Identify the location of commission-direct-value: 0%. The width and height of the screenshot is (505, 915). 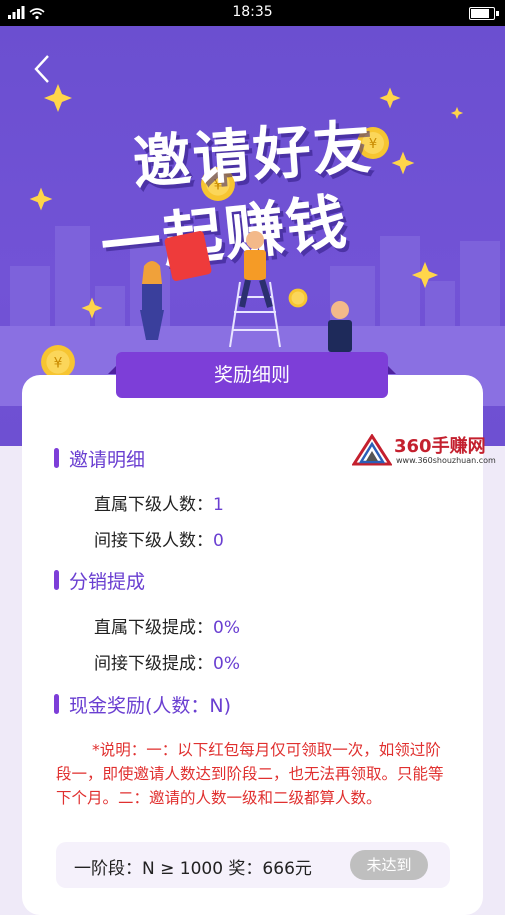
(226, 628).